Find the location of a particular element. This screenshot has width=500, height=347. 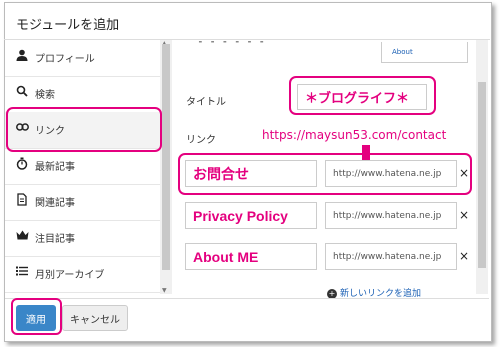

annotation-url: https://maysun53.com/contact is located at coordinates (354, 135).